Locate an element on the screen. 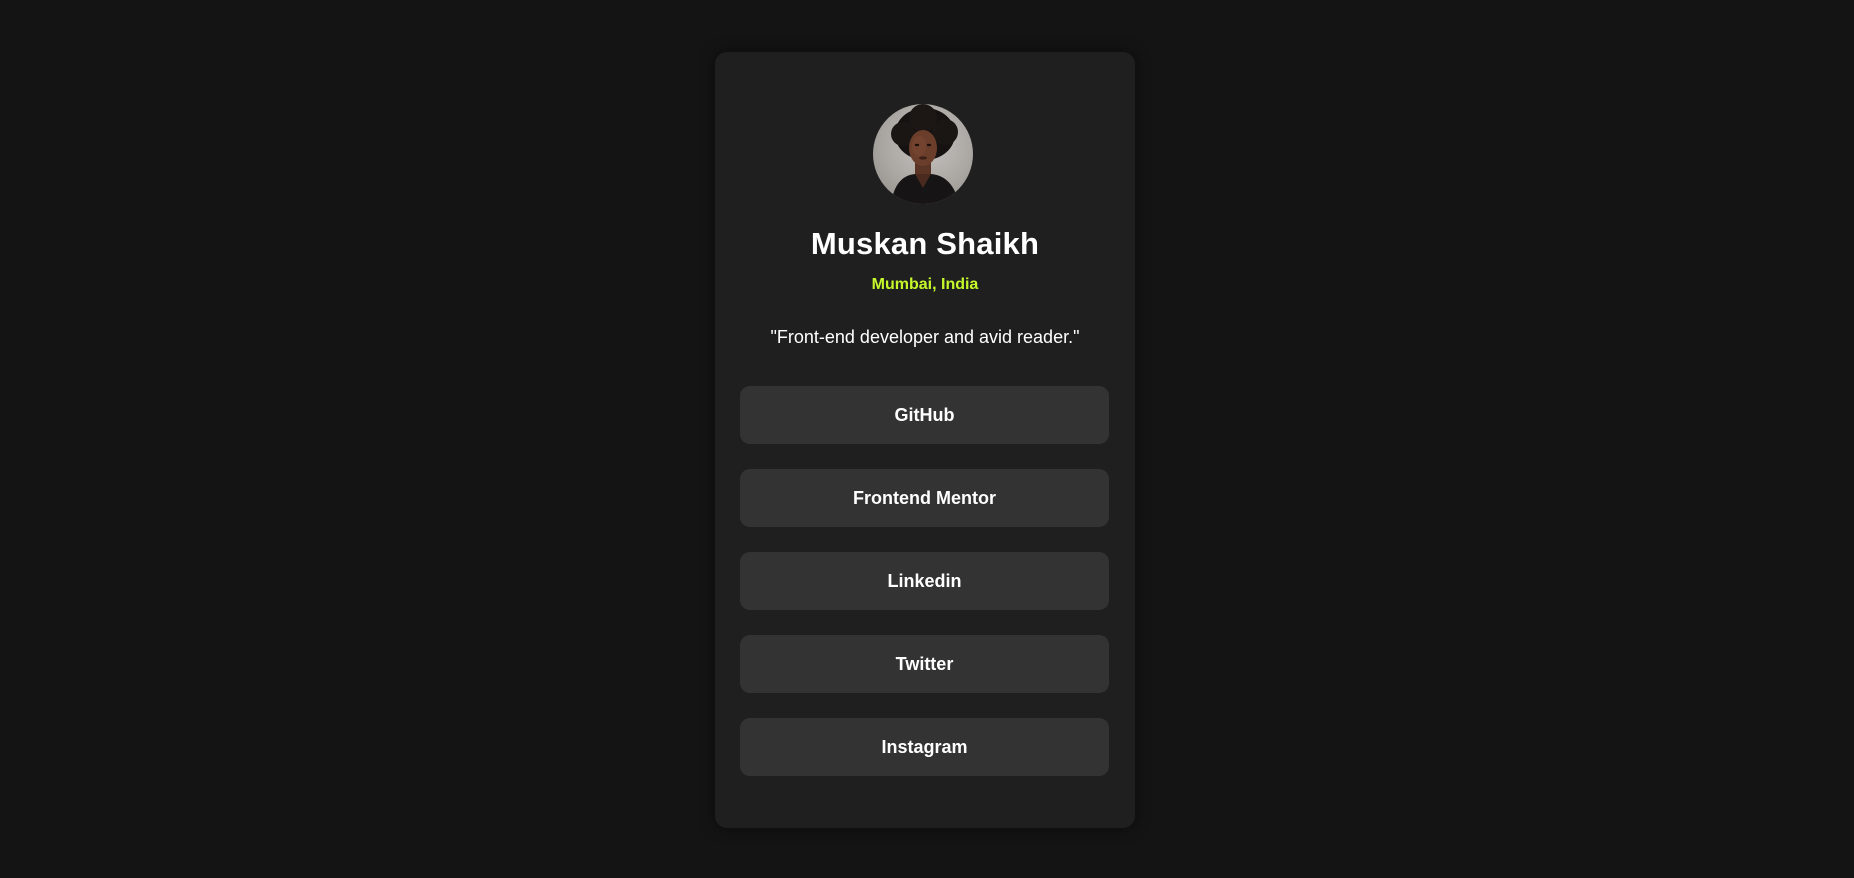 The height and width of the screenshot is (878, 1854). instagram-link-button: Instagram is located at coordinates (924, 747).